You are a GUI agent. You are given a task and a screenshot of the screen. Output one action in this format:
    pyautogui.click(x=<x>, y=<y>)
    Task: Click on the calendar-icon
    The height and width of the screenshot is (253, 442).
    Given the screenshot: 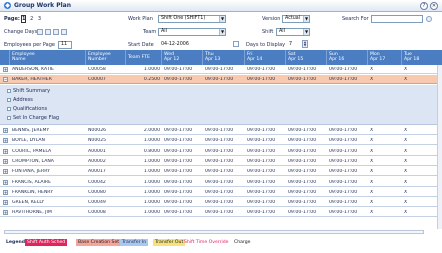 What is the action you would take?
    pyautogui.click(x=236, y=44)
    